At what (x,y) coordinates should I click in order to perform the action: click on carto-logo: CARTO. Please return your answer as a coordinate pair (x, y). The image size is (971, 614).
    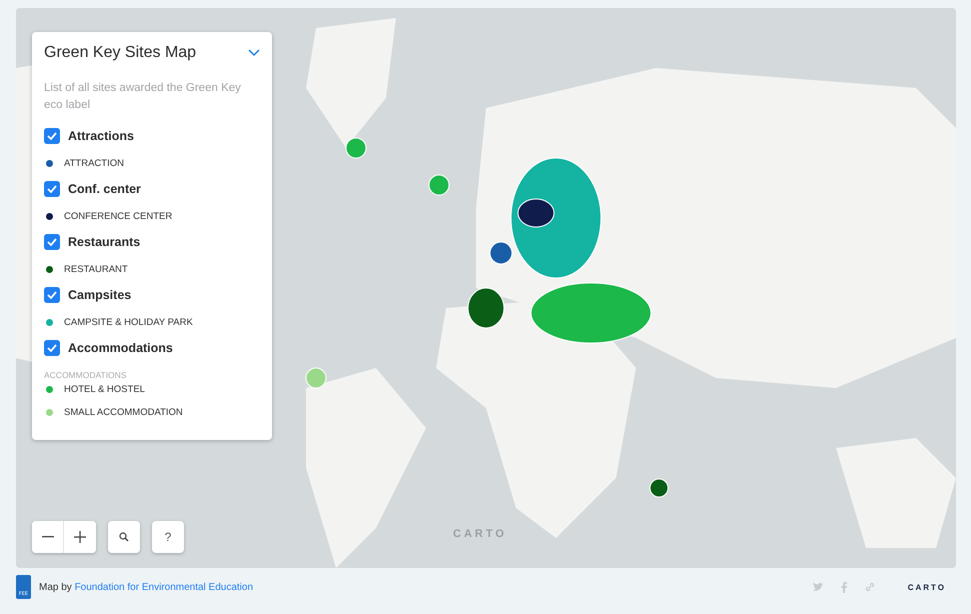
    Looking at the image, I should click on (927, 587).